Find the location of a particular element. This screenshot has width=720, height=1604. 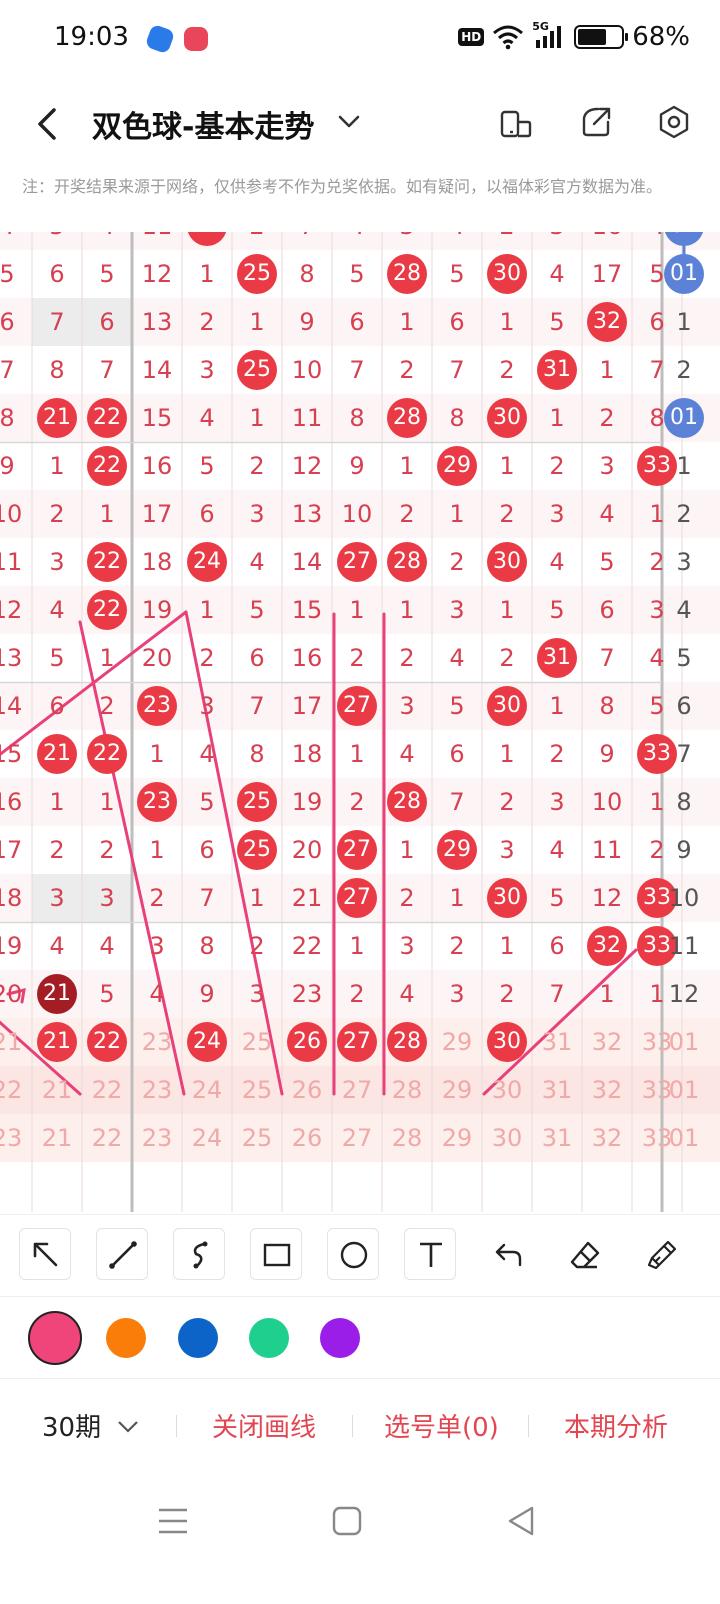

back-nav-icon is located at coordinates (521, 1521).